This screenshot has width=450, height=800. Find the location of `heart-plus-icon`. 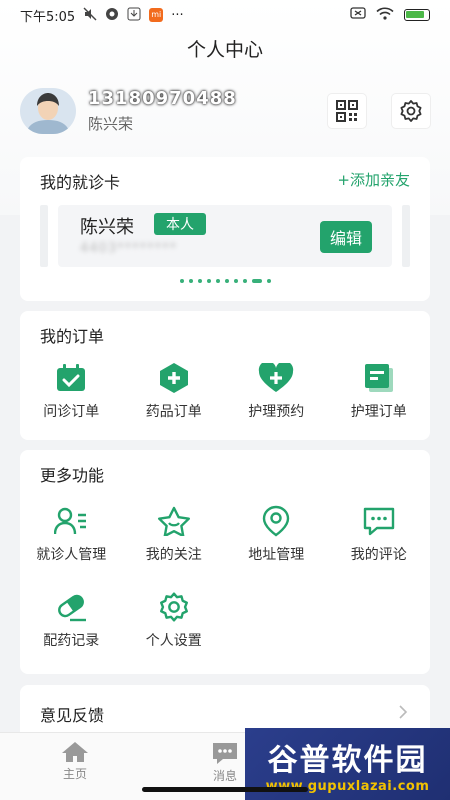

heart-plus-icon is located at coordinates (276, 378).